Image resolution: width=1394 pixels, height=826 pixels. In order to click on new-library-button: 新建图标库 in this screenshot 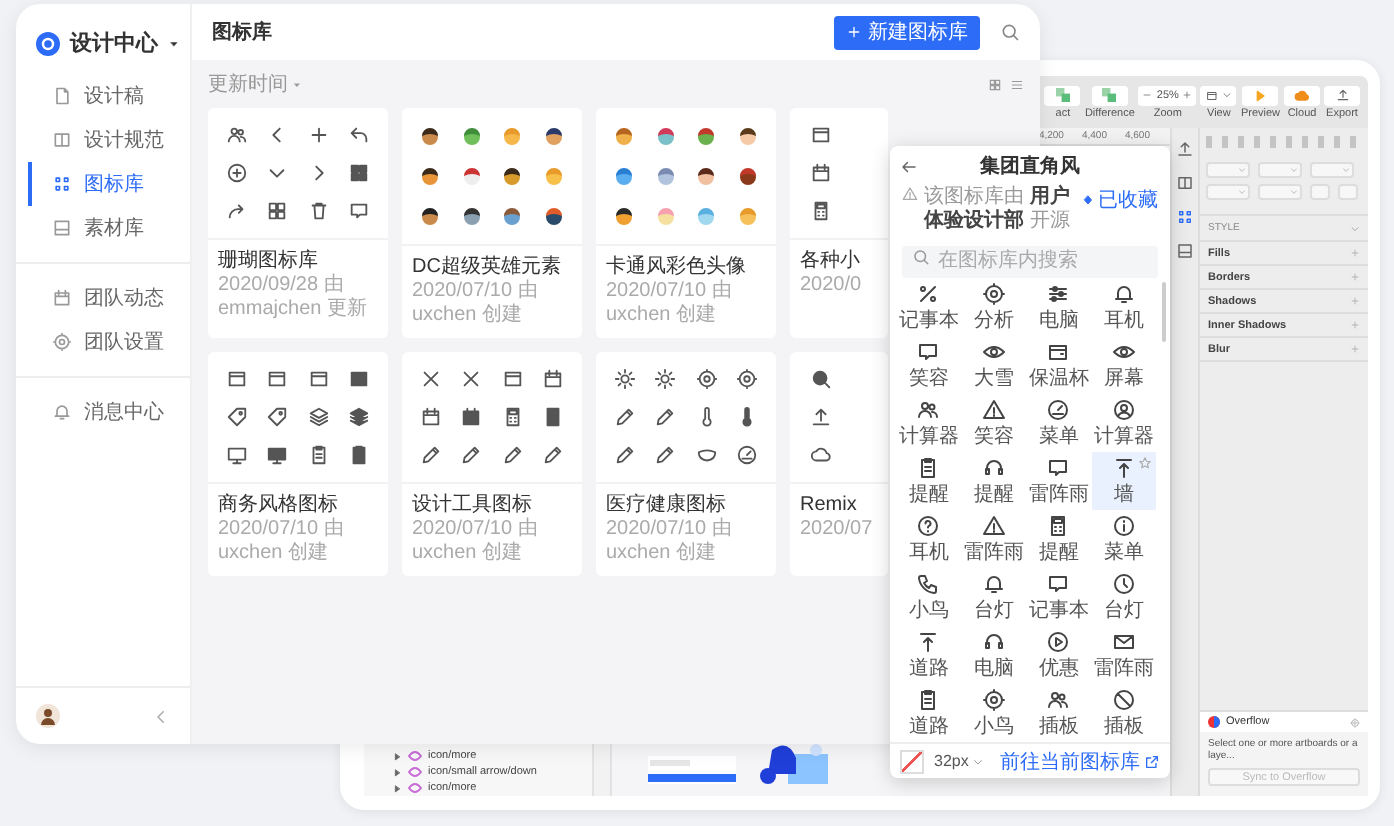, I will do `click(907, 32)`.